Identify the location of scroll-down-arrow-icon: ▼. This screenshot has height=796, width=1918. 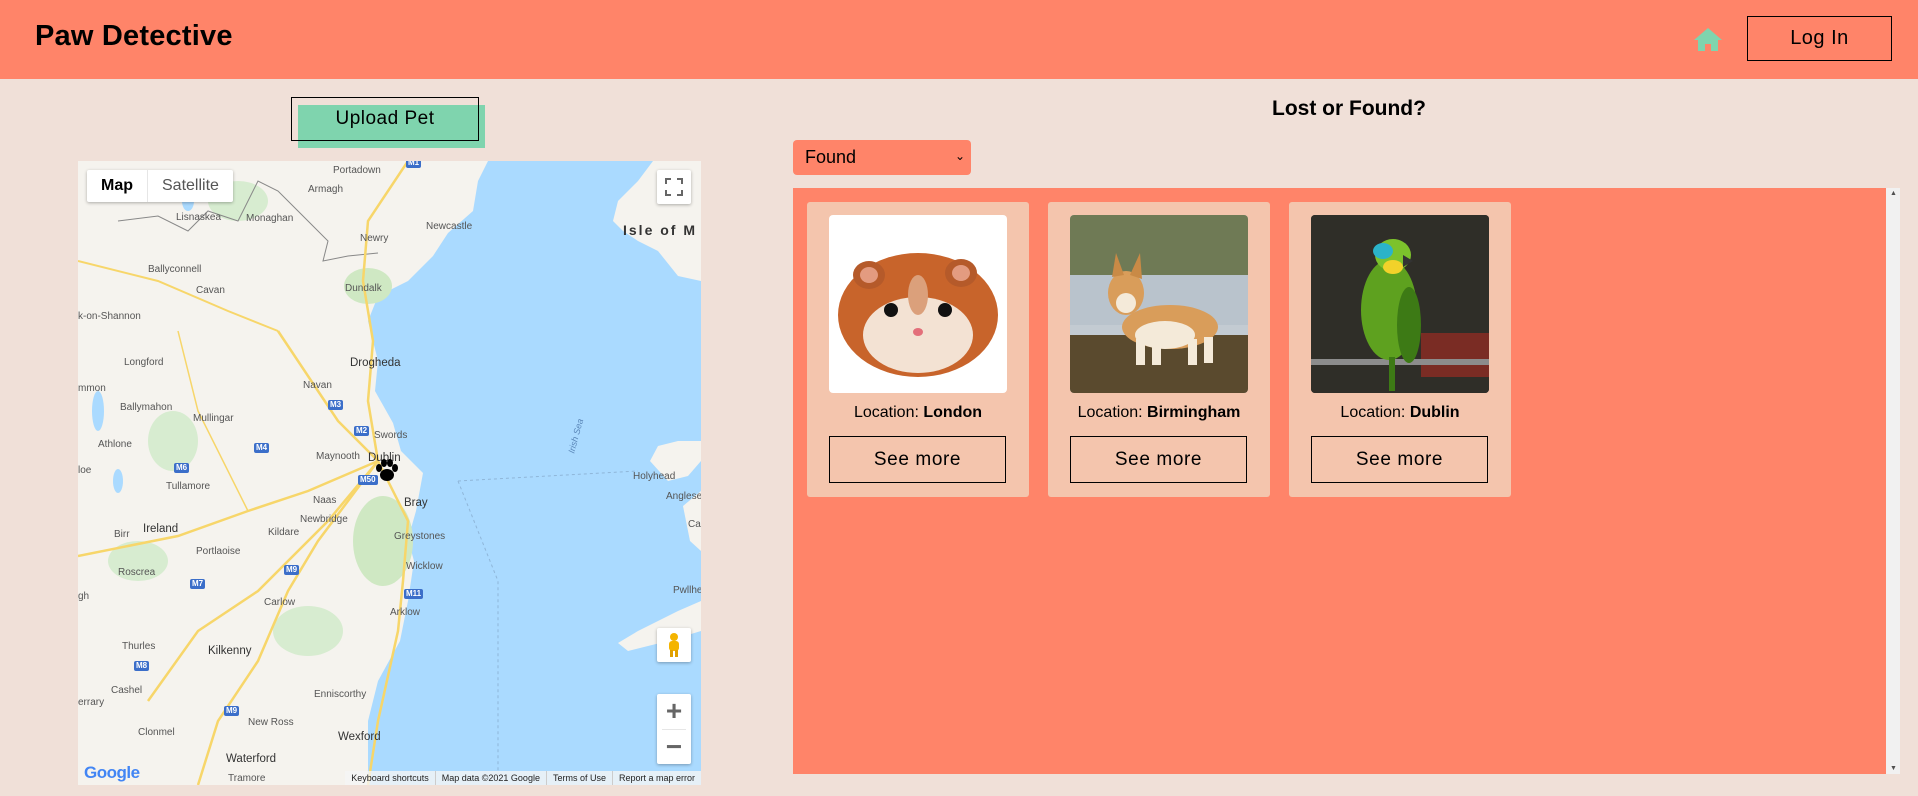
(1893, 768).